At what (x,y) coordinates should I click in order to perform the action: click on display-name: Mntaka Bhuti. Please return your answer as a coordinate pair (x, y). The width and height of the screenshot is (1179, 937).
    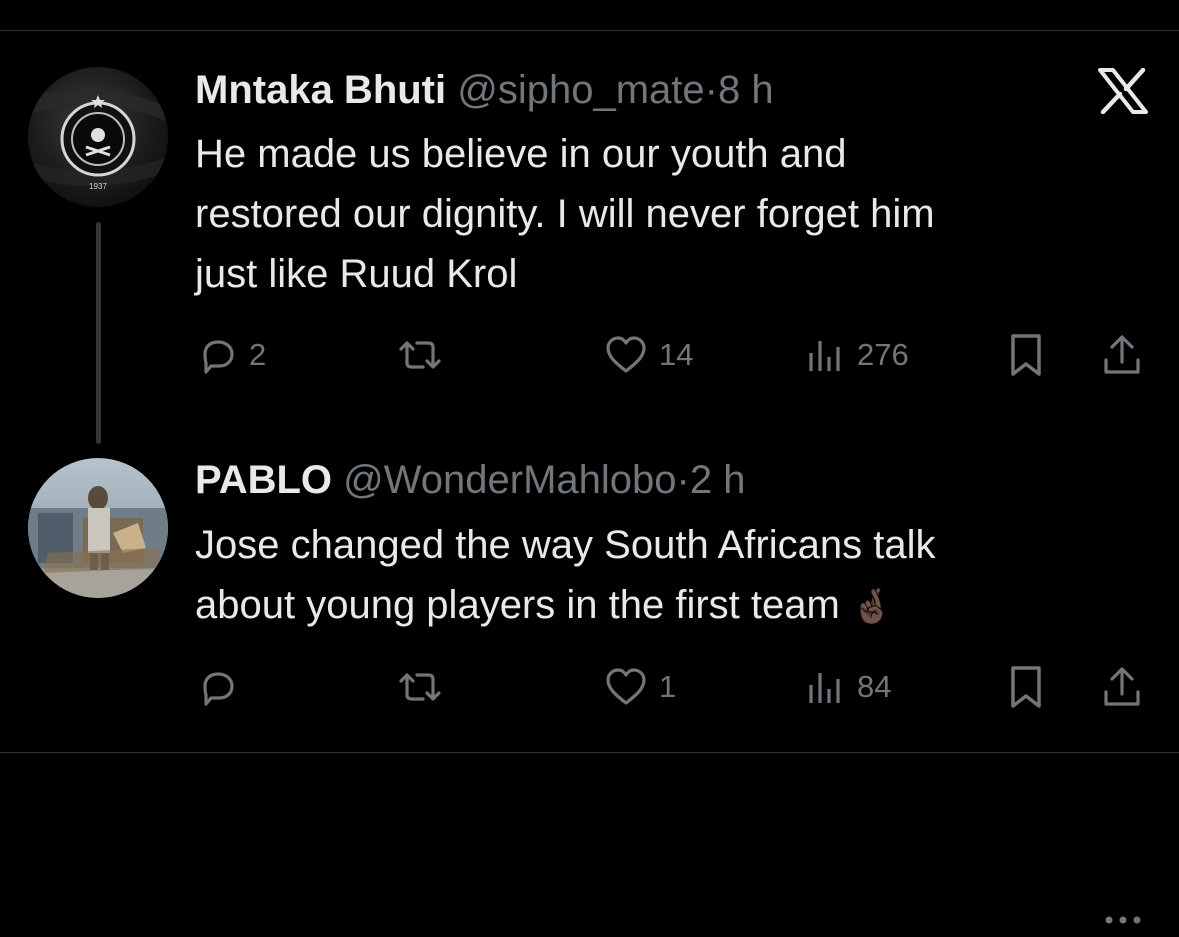
    Looking at the image, I should click on (320, 90).